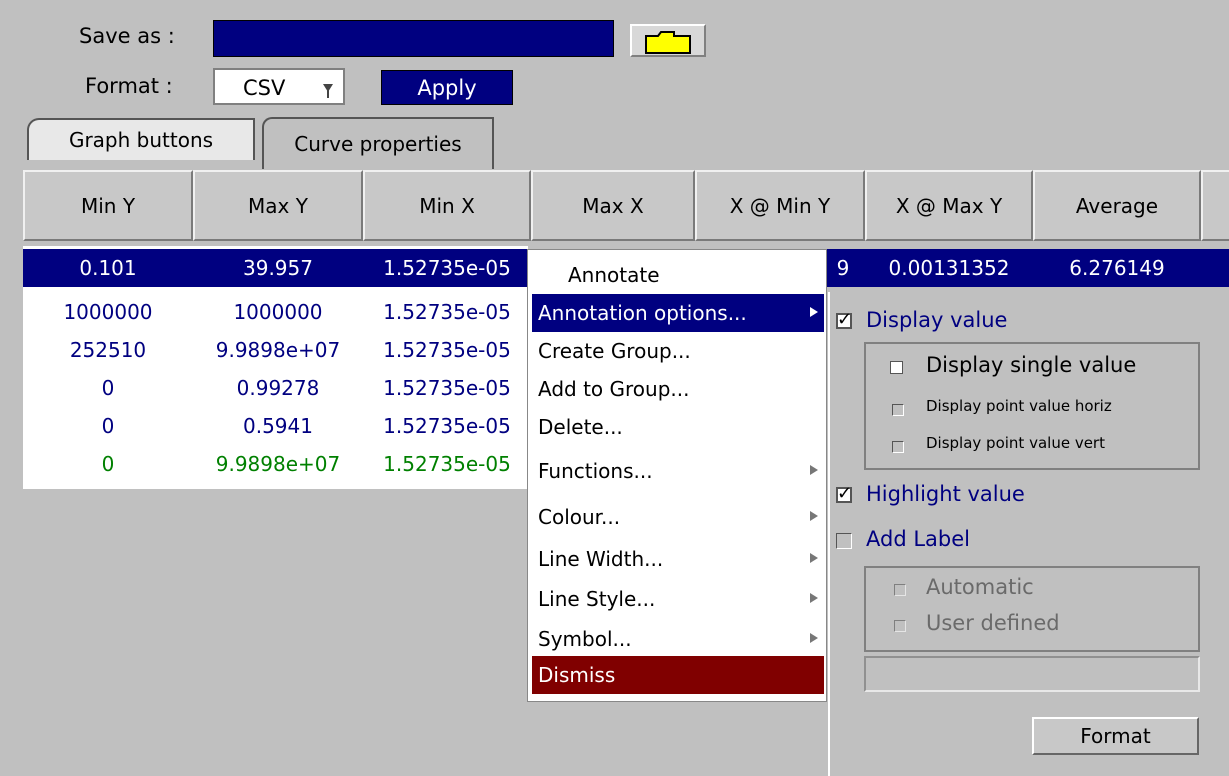 The width and height of the screenshot is (1229, 776). What do you see at coordinates (1115, 736) in the screenshot?
I see `format-button: Format` at bounding box center [1115, 736].